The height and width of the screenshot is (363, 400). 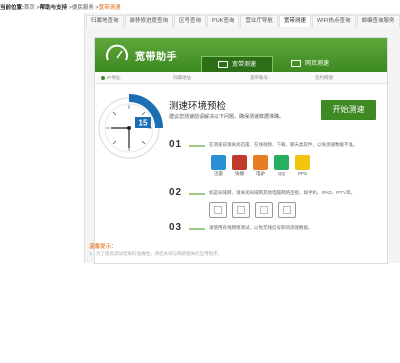 I want to click on kuaibo-icon, so click(x=239, y=162).